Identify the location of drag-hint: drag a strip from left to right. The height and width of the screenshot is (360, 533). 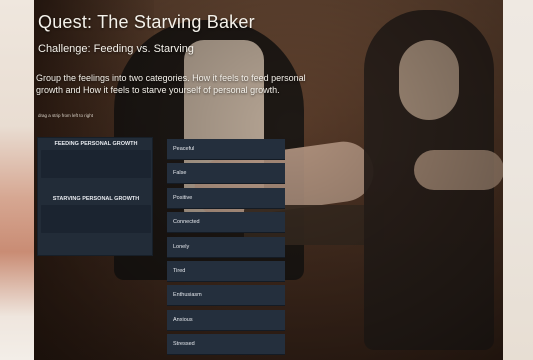
(66, 115).